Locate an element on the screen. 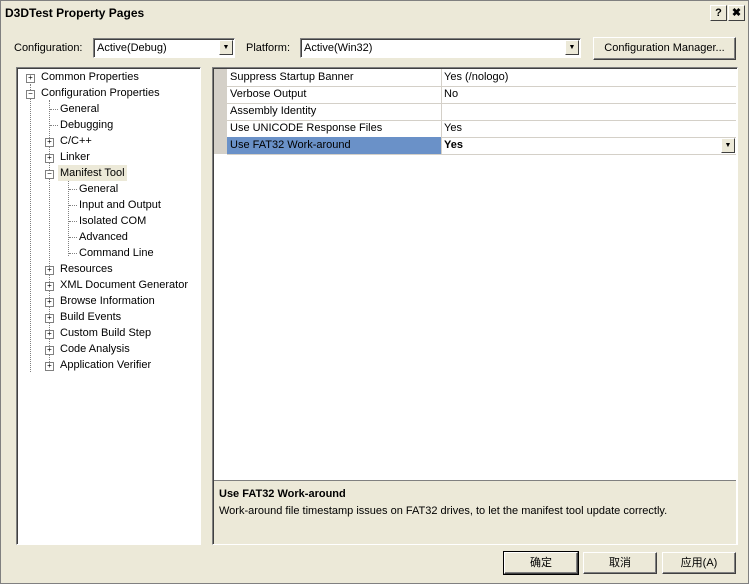 The image size is (749, 584). tree-item-build-events: Build Events is located at coordinates (90, 317).